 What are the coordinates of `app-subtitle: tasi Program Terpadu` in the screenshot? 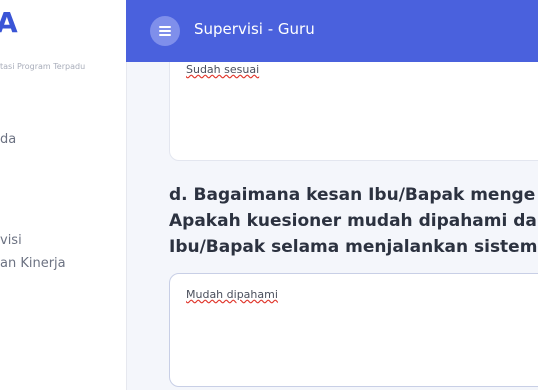 It's located at (43, 66).